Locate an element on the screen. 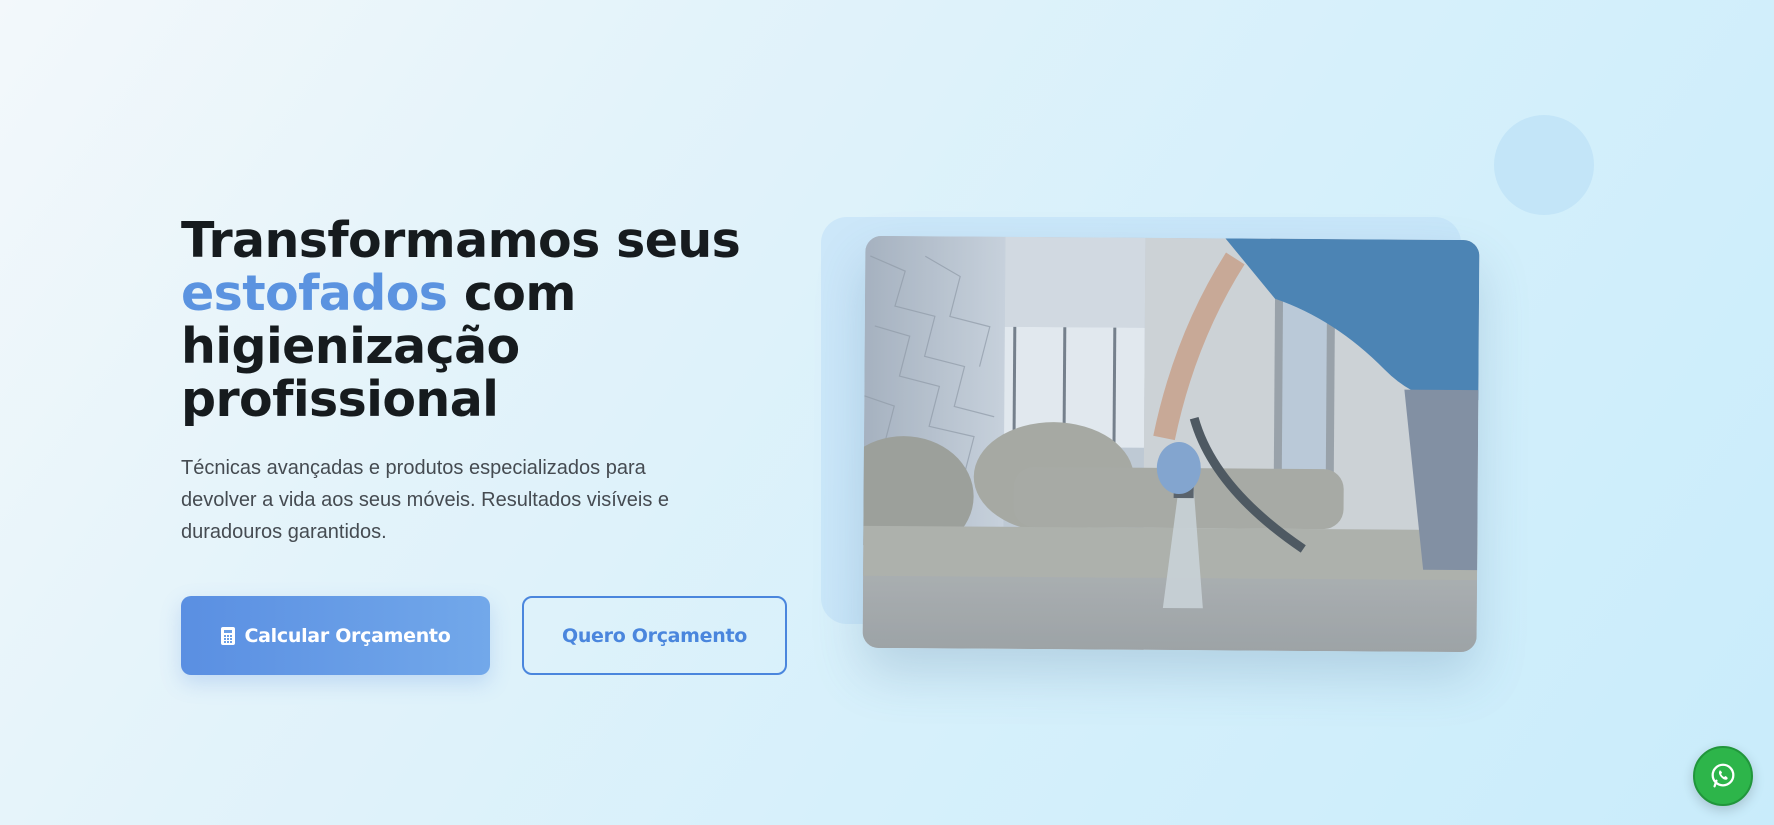 The width and height of the screenshot is (1774, 825). calculator-icon is located at coordinates (227, 635).